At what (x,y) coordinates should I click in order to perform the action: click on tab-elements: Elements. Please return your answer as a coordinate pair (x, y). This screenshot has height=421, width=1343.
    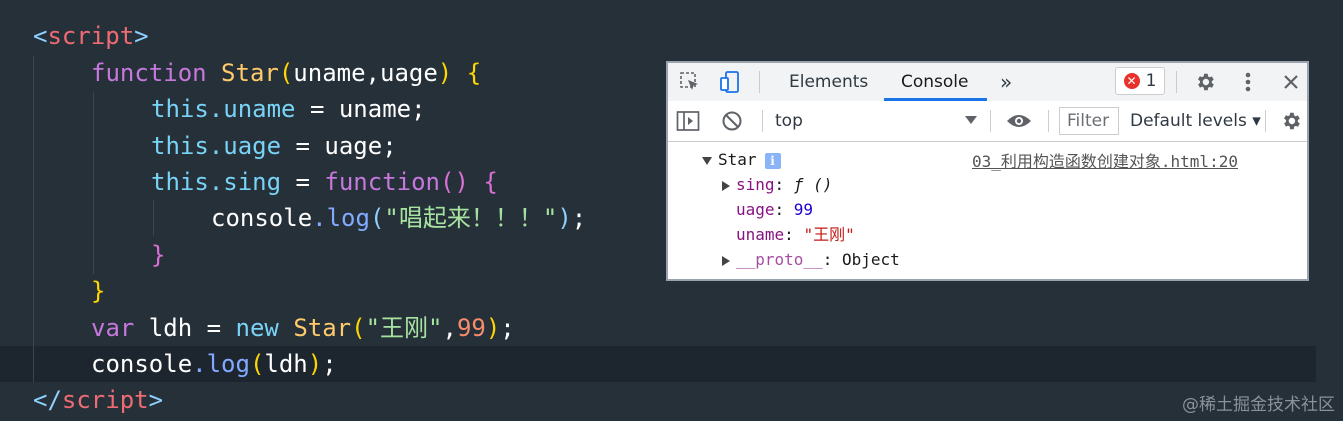
    Looking at the image, I should click on (828, 82).